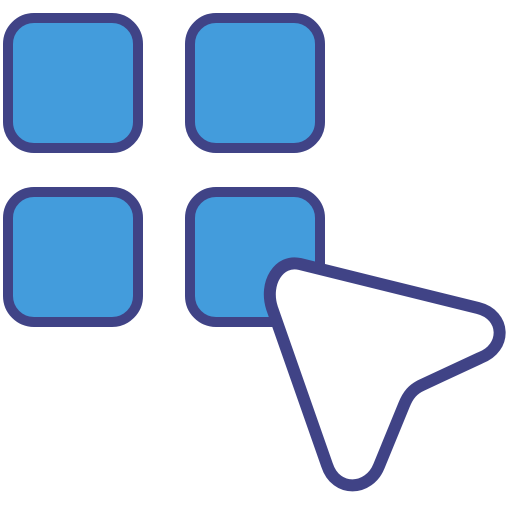  Describe the element at coordinates (73, 257) in the screenshot. I see `grid-tile-bottom-left-icon` at that location.